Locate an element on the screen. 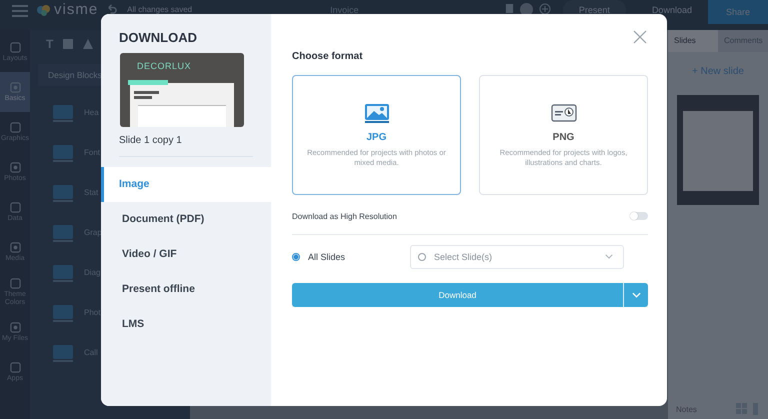  format-menu-item: Document (PDF) is located at coordinates (186, 219).